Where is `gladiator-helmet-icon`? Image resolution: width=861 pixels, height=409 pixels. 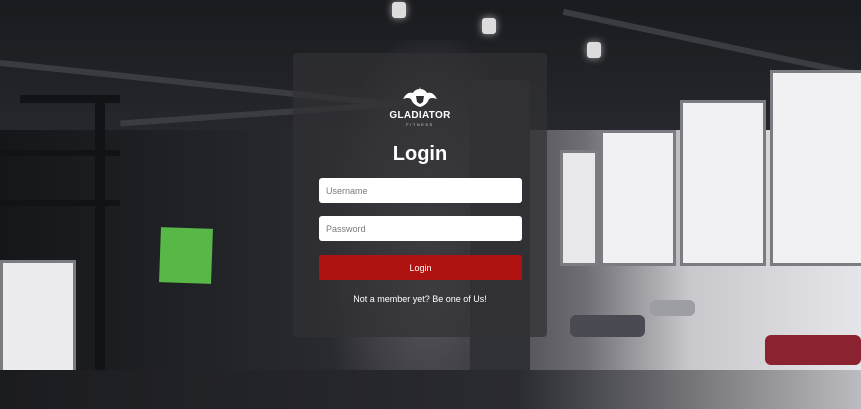
gladiator-helmet-icon is located at coordinates (420, 97).